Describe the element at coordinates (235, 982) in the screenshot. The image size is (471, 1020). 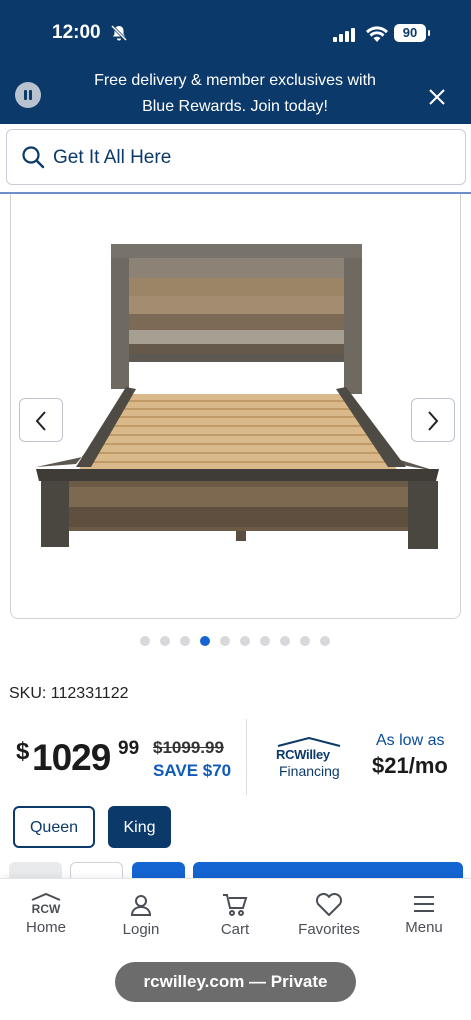
I see `browser-url-bar: rcwilley.com — Private` at that location.